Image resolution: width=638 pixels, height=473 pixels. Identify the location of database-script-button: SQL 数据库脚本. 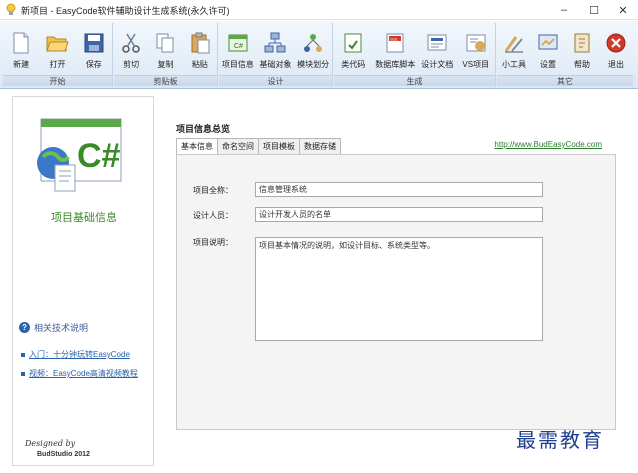
(395, 50).